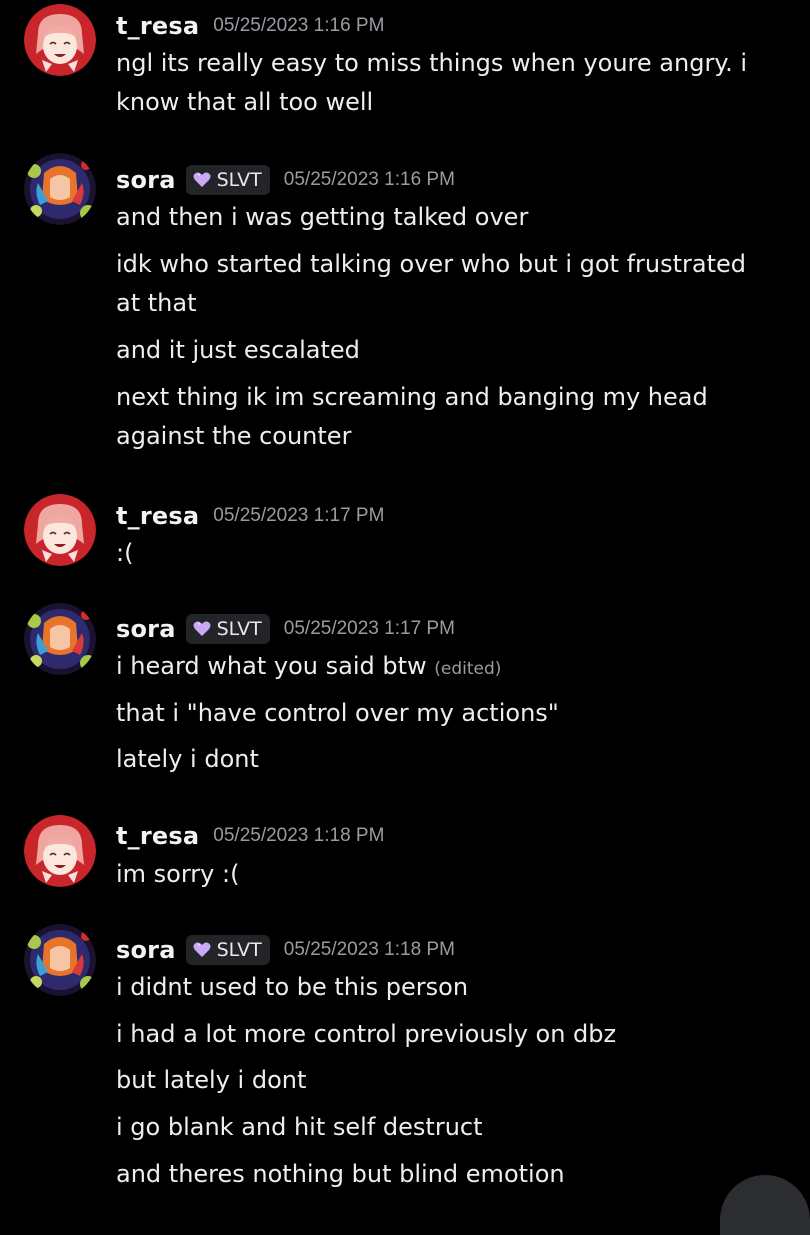 The width and height of the screenshot is (810, 1235). Describe the element at coordinates (340, 1174) in the screenshot. I see `message-text: and theres nothing but blind emotion` at that location.